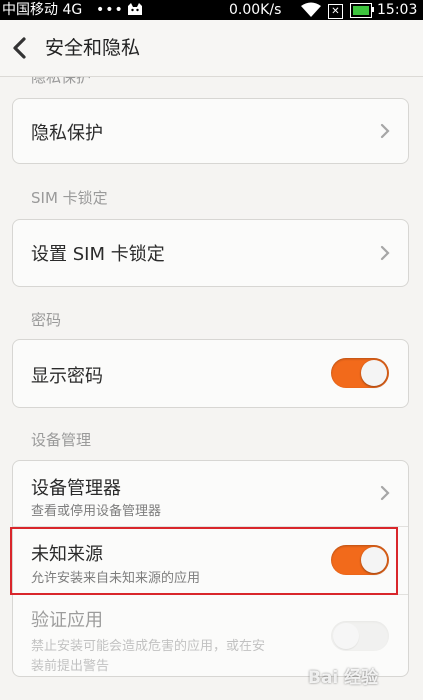 The height and width of the screenshot is (700, 423). I want to click on card-password: 显示密码, so click(210, 373).